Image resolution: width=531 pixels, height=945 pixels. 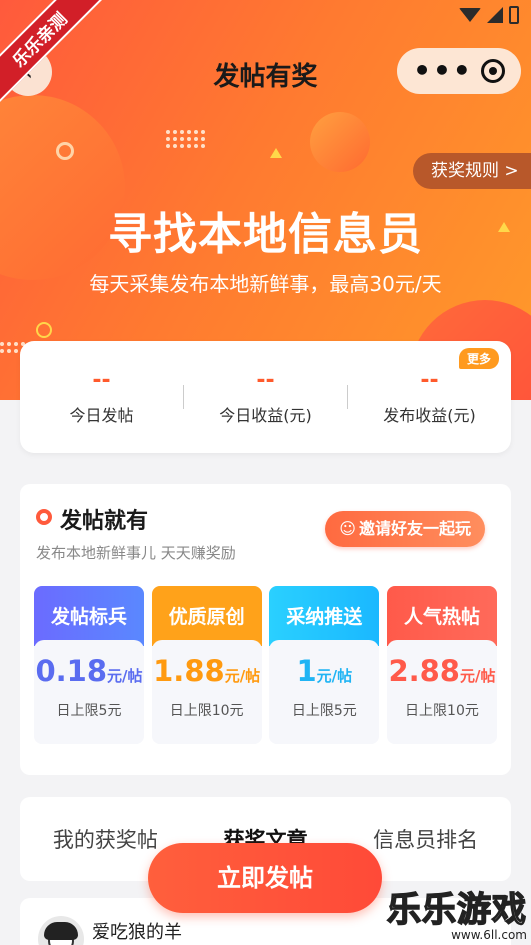 I want to click on watermark-url: www.6ll.com, so click(x=489, y=935).